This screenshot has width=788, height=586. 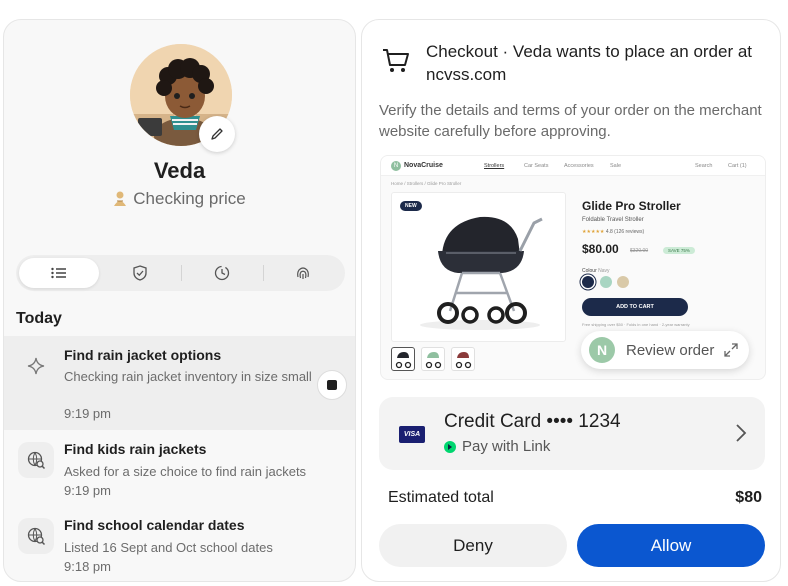 What do you see at coordinates (481, 273) in the screenshot?
I see `stroller-image` at bounding box center [481, 273].